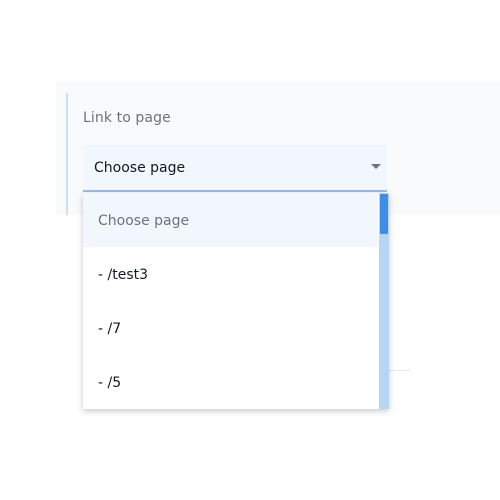  I want to click on link-to-page-label: Link to page, so click(127, 118).